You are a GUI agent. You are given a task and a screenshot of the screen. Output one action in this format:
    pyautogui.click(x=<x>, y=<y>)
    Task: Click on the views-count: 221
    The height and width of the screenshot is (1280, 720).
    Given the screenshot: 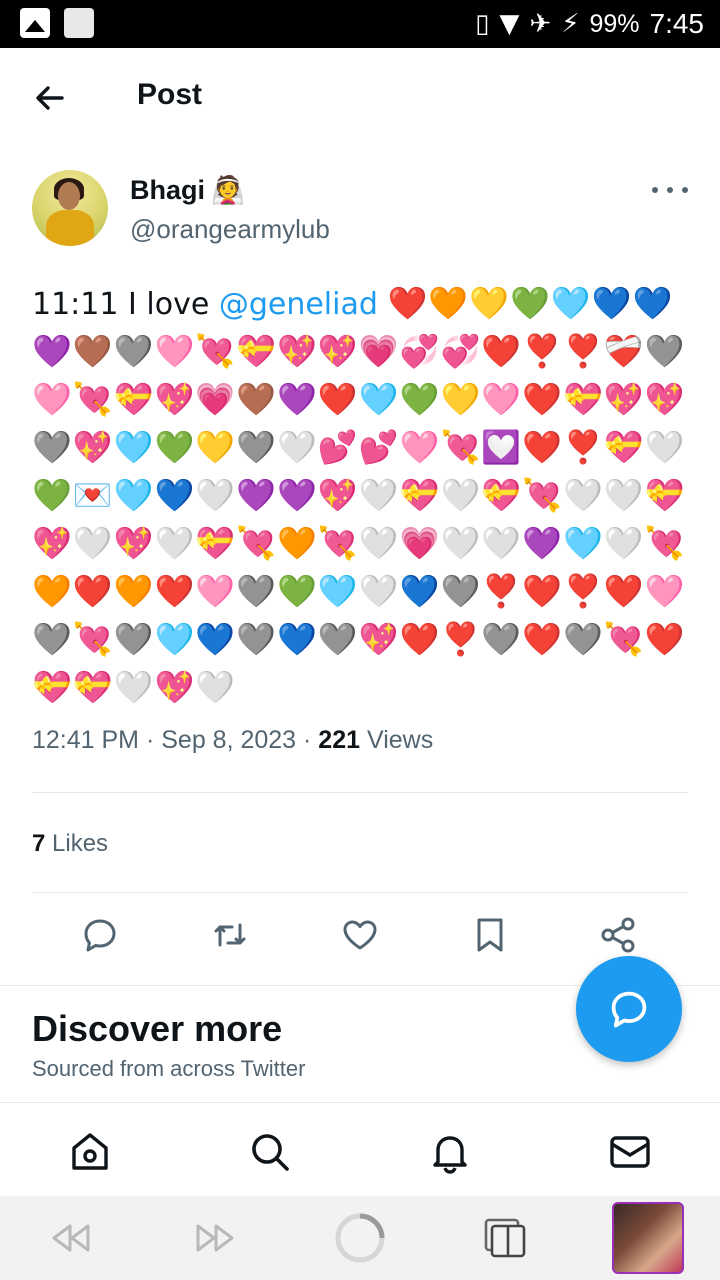 What is the action you would take?
    pyautogui.click(x=339, y=740)
    